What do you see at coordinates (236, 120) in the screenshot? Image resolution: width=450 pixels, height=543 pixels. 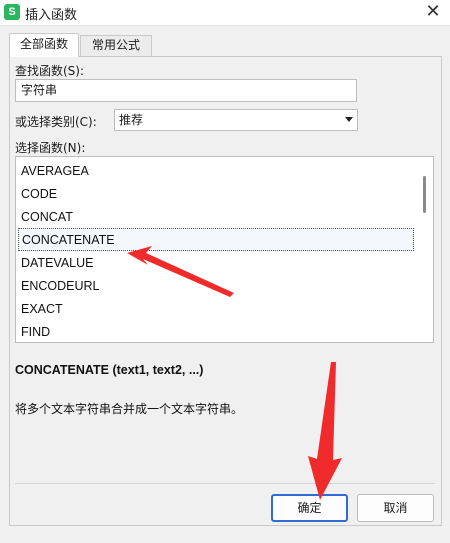 I see `category-select: 推荐` at bounding box center [236, 120].